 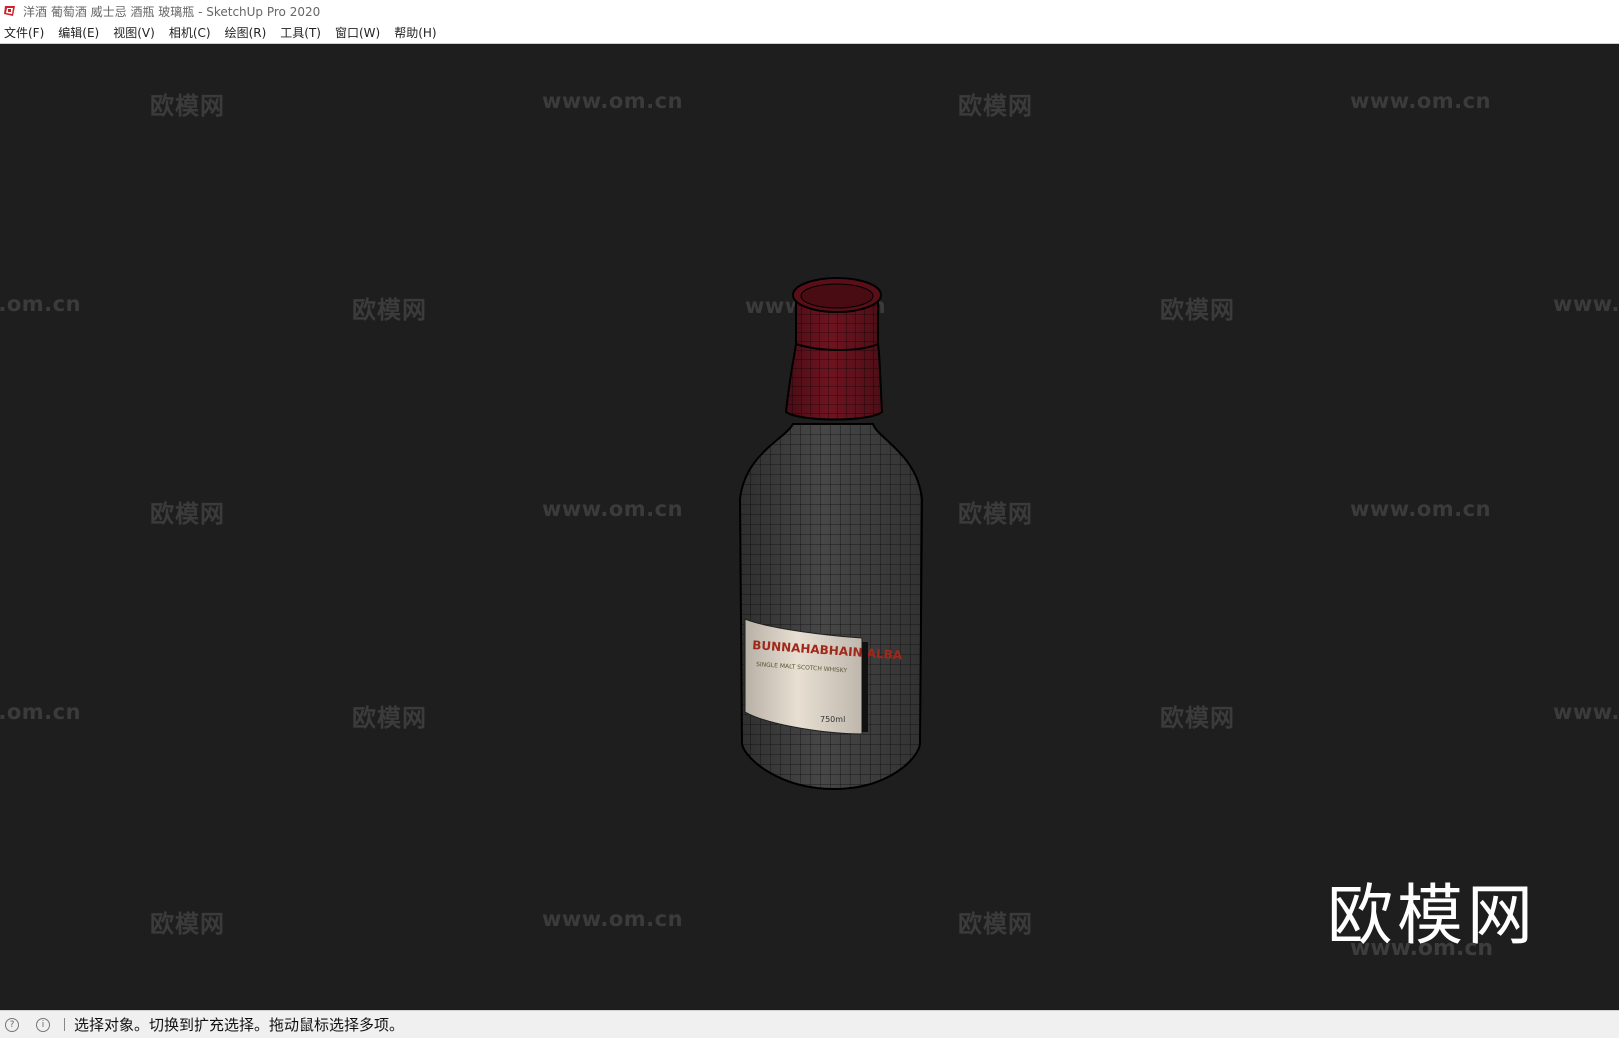 What do you see at coordinates (64, 1024) in the screenshot?
I see `status-divider` at bounding box center [64, 1024].